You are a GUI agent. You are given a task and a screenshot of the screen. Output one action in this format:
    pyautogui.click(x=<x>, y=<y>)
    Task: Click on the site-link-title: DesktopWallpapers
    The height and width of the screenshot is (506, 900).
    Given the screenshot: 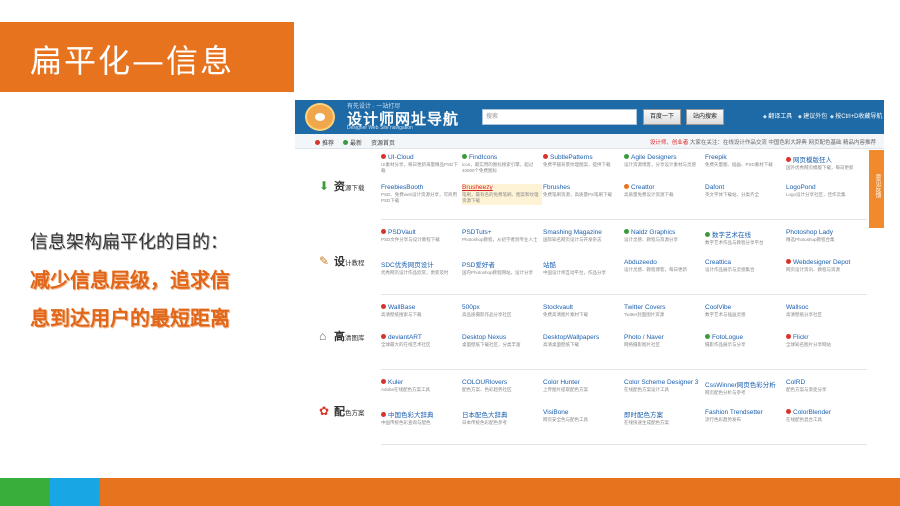 What is the action you would take?
    pyautogui.click(x=583, y=337)
    